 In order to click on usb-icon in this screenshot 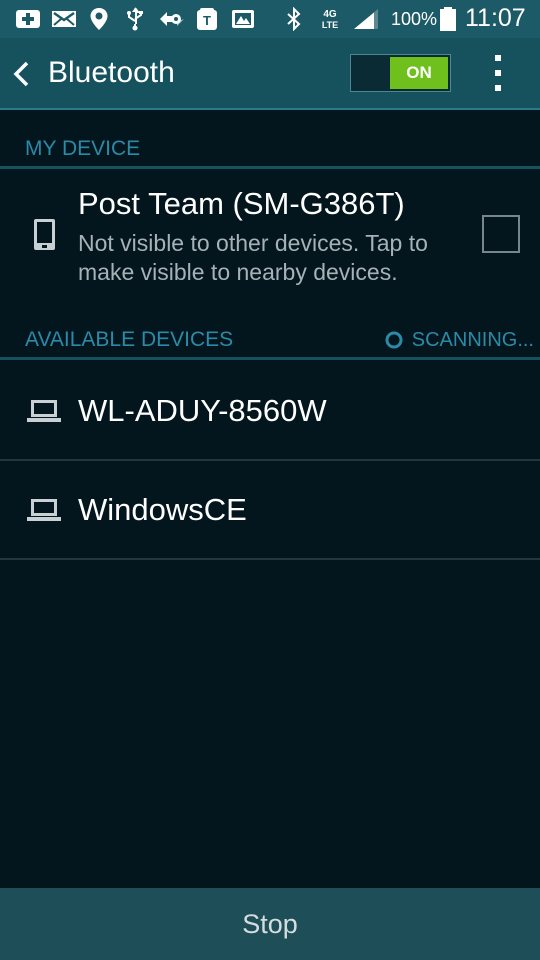, I will do `click(135, 19)`.